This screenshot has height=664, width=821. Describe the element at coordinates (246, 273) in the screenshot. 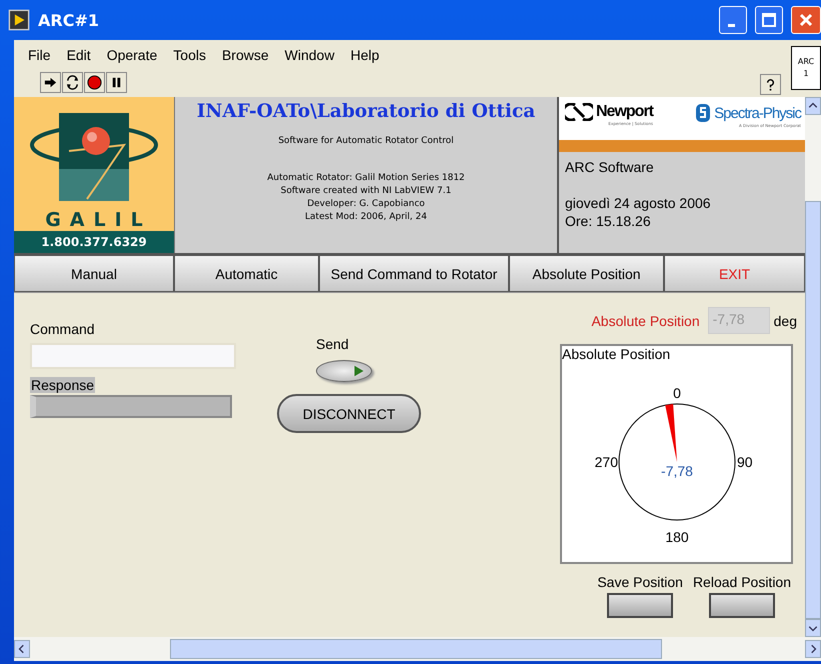

I see `tab-button: Automatic` at that location.